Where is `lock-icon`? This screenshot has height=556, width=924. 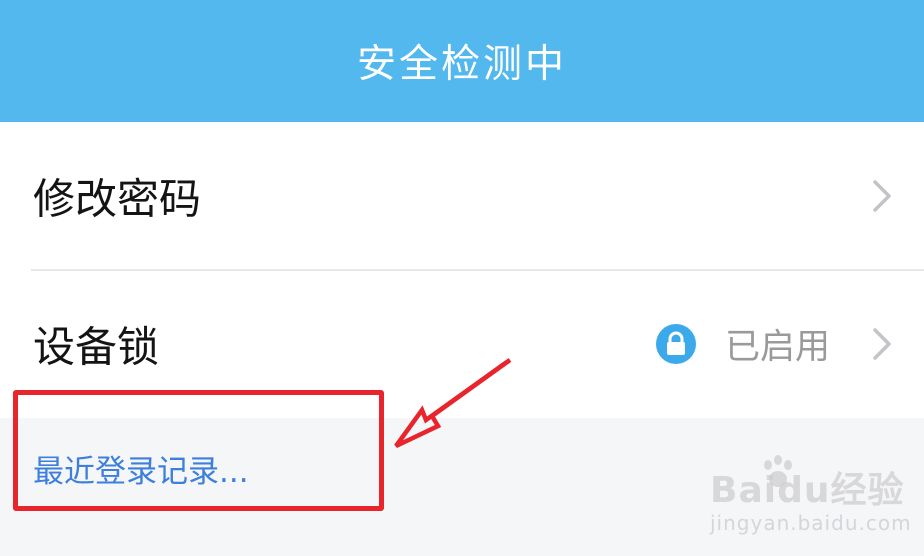 lock-icon is located at coordinates (676, 344).